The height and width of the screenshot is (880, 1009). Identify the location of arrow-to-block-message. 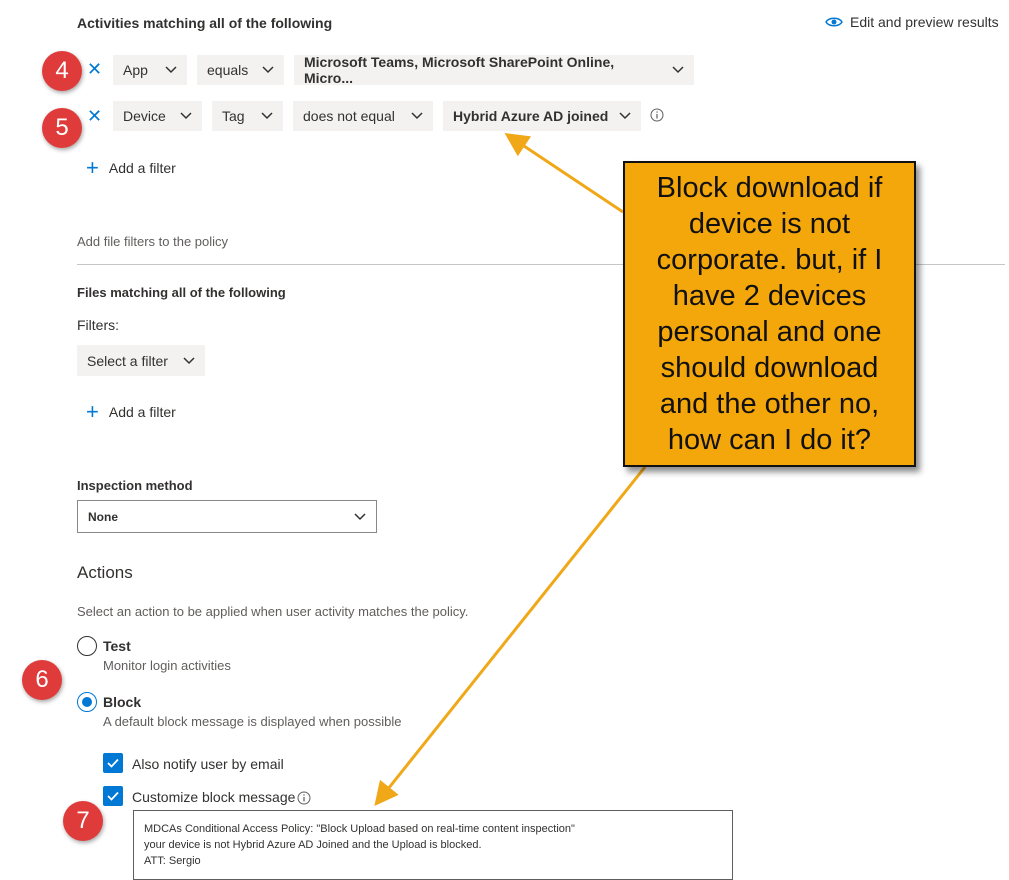
(510, 636).